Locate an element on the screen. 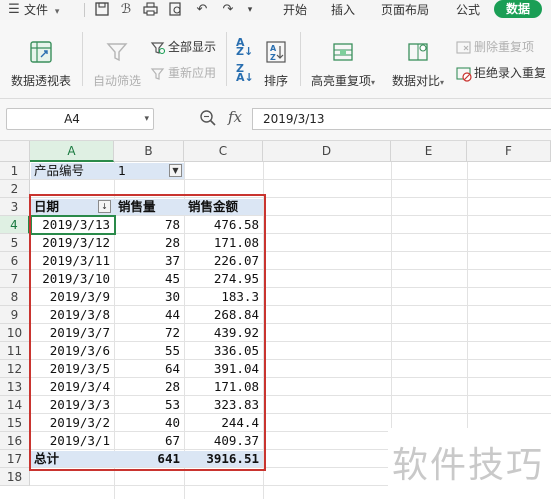 Image resolution: width=551 pixels, height=499 pixels. delete-duplicates-label: 删除重复项 is located at coordinates (504, 47).